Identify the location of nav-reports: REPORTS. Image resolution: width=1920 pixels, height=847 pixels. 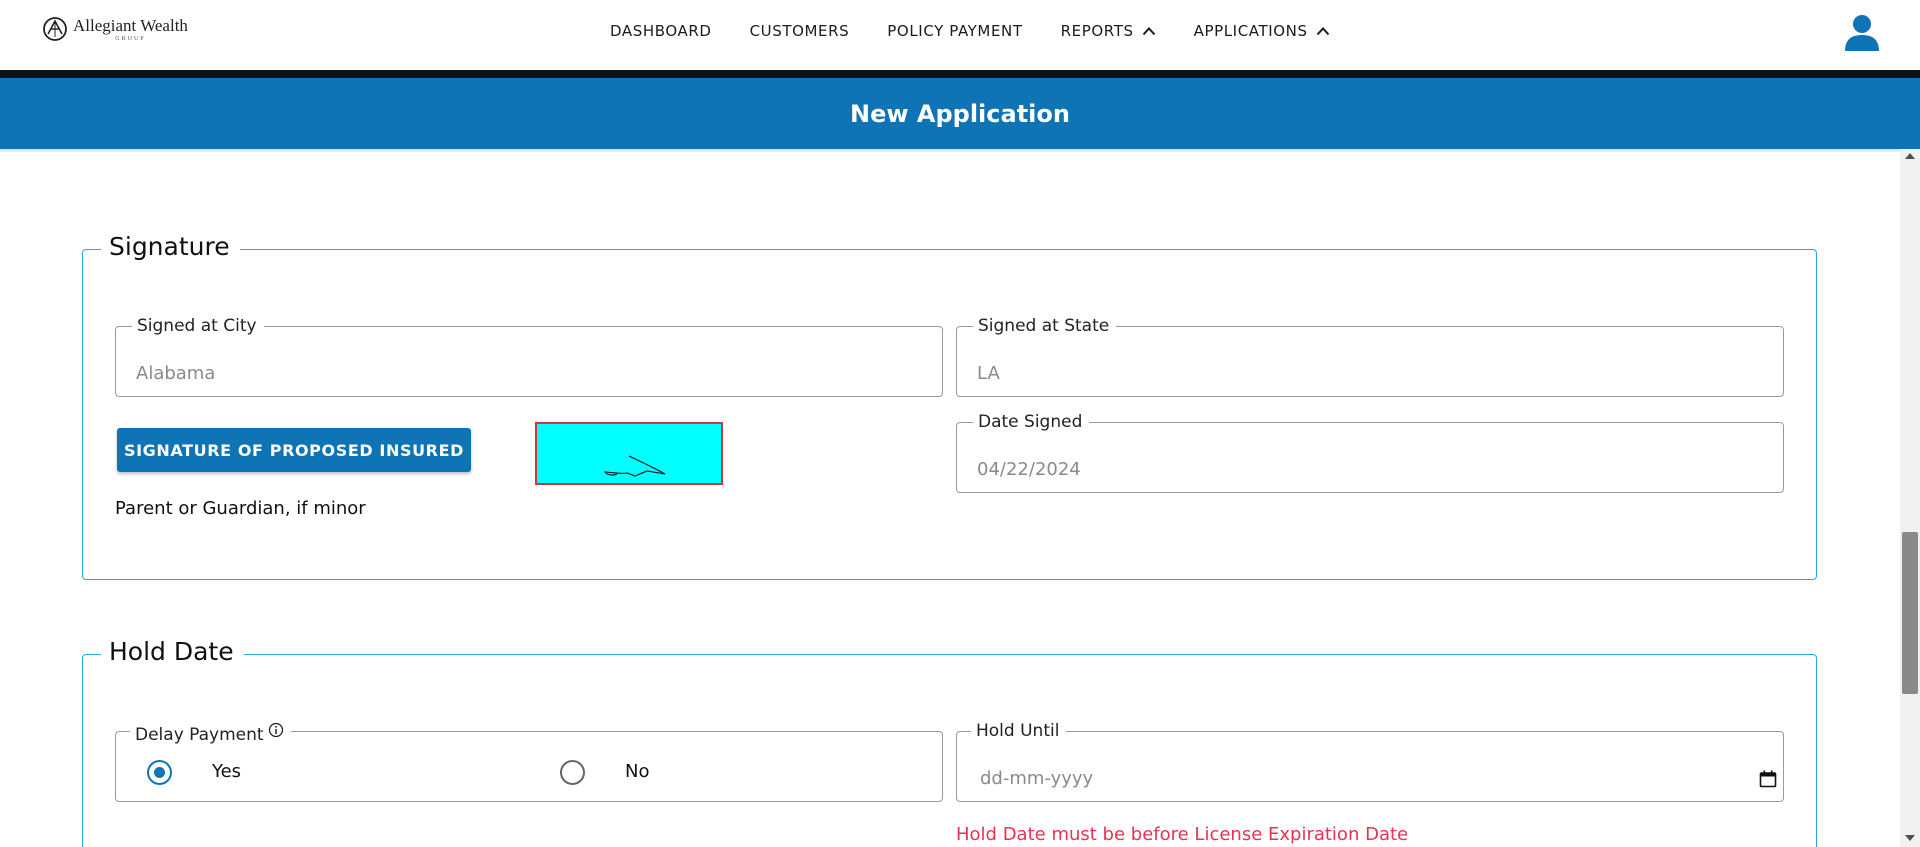
(1108, 31).